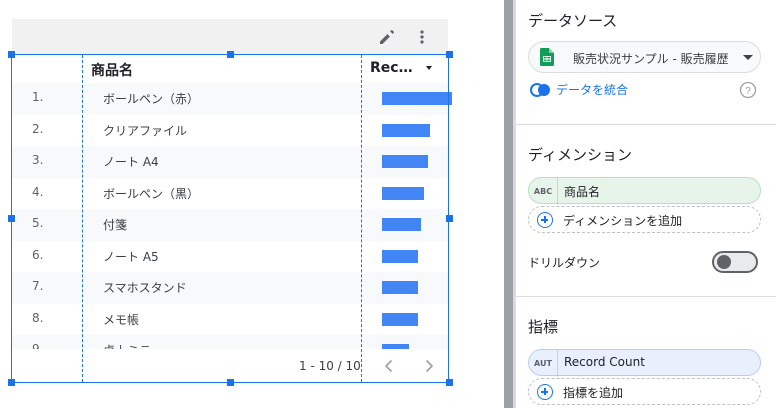 This screenshot has width=776, height=408. I want to click on blend-label: データを統合, so click(592, 90).